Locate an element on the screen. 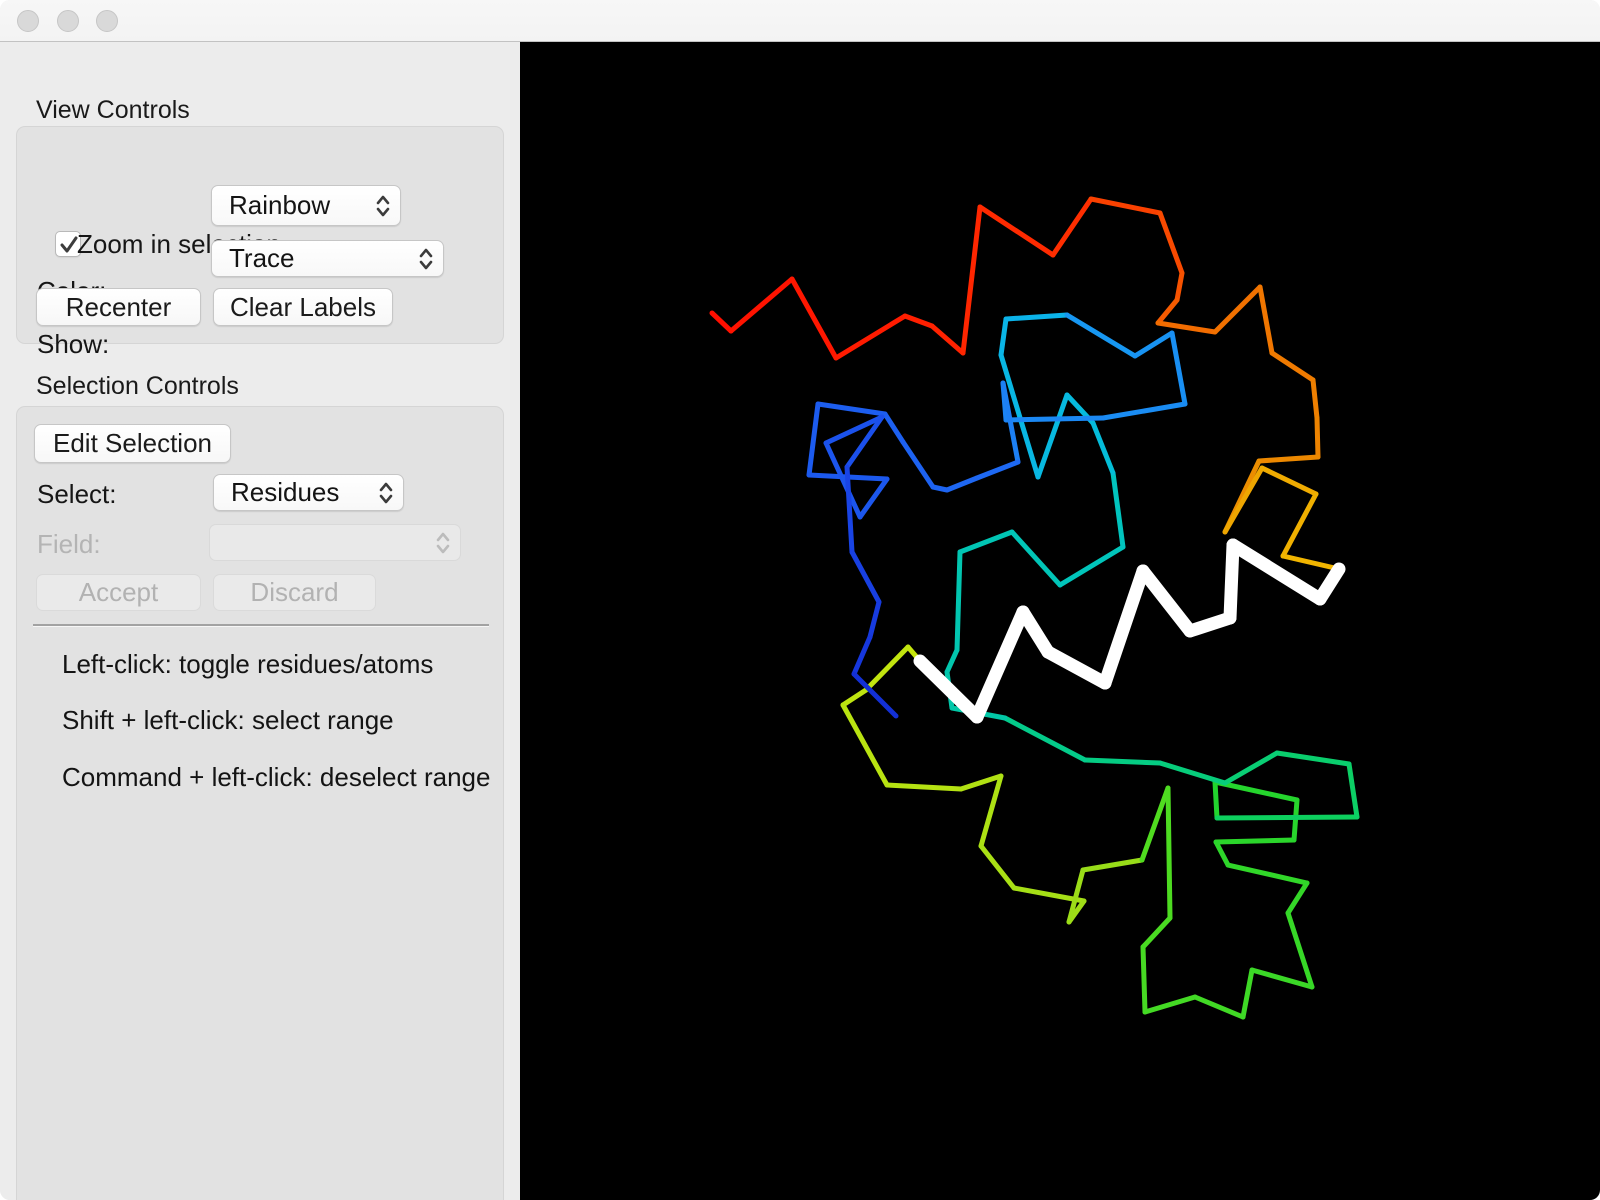 The height and width of the screenshot is (1200, 1600). title-bar is located at coordinates (800, 21).